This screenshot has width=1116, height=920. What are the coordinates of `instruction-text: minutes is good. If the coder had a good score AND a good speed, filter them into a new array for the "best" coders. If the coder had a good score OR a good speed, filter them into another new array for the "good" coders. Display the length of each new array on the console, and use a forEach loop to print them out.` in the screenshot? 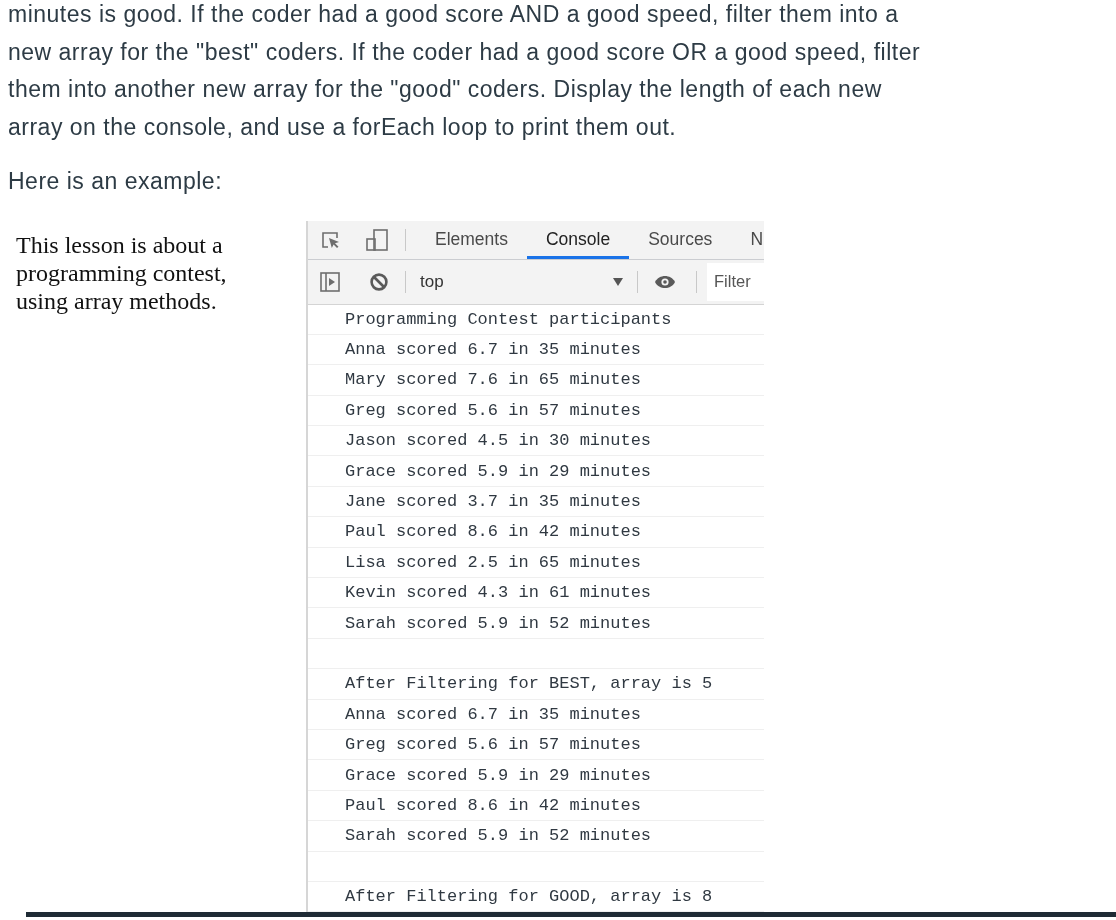 It's located at (464, 71).